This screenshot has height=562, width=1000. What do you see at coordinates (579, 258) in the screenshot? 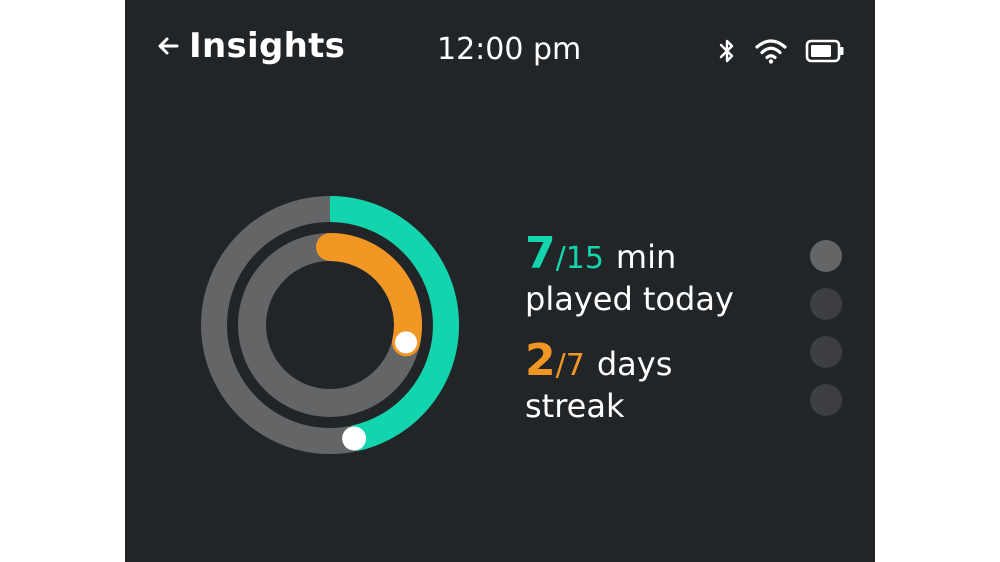
I see `minutes-total: /15` at bounding box center [579, 258].